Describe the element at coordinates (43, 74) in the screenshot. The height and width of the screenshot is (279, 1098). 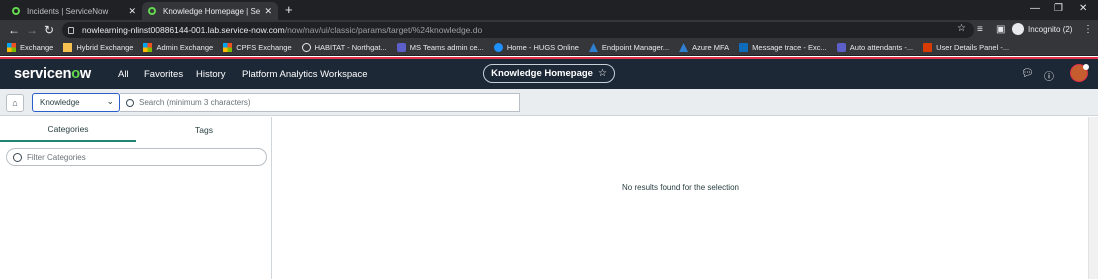
I see `logo-text: servicen` at that location.